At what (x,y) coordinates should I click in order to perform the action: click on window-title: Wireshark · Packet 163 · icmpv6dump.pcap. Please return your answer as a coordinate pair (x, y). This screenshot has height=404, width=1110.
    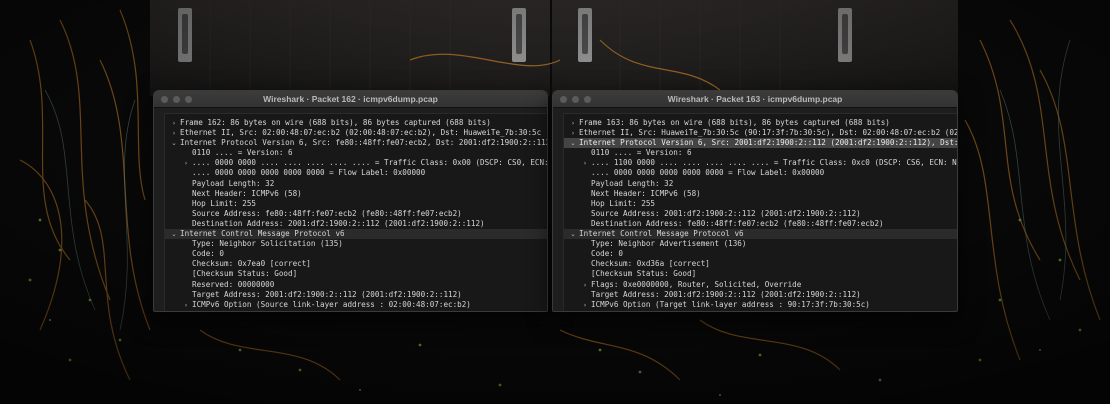
    Looking at the image, I should click on (755, 99).